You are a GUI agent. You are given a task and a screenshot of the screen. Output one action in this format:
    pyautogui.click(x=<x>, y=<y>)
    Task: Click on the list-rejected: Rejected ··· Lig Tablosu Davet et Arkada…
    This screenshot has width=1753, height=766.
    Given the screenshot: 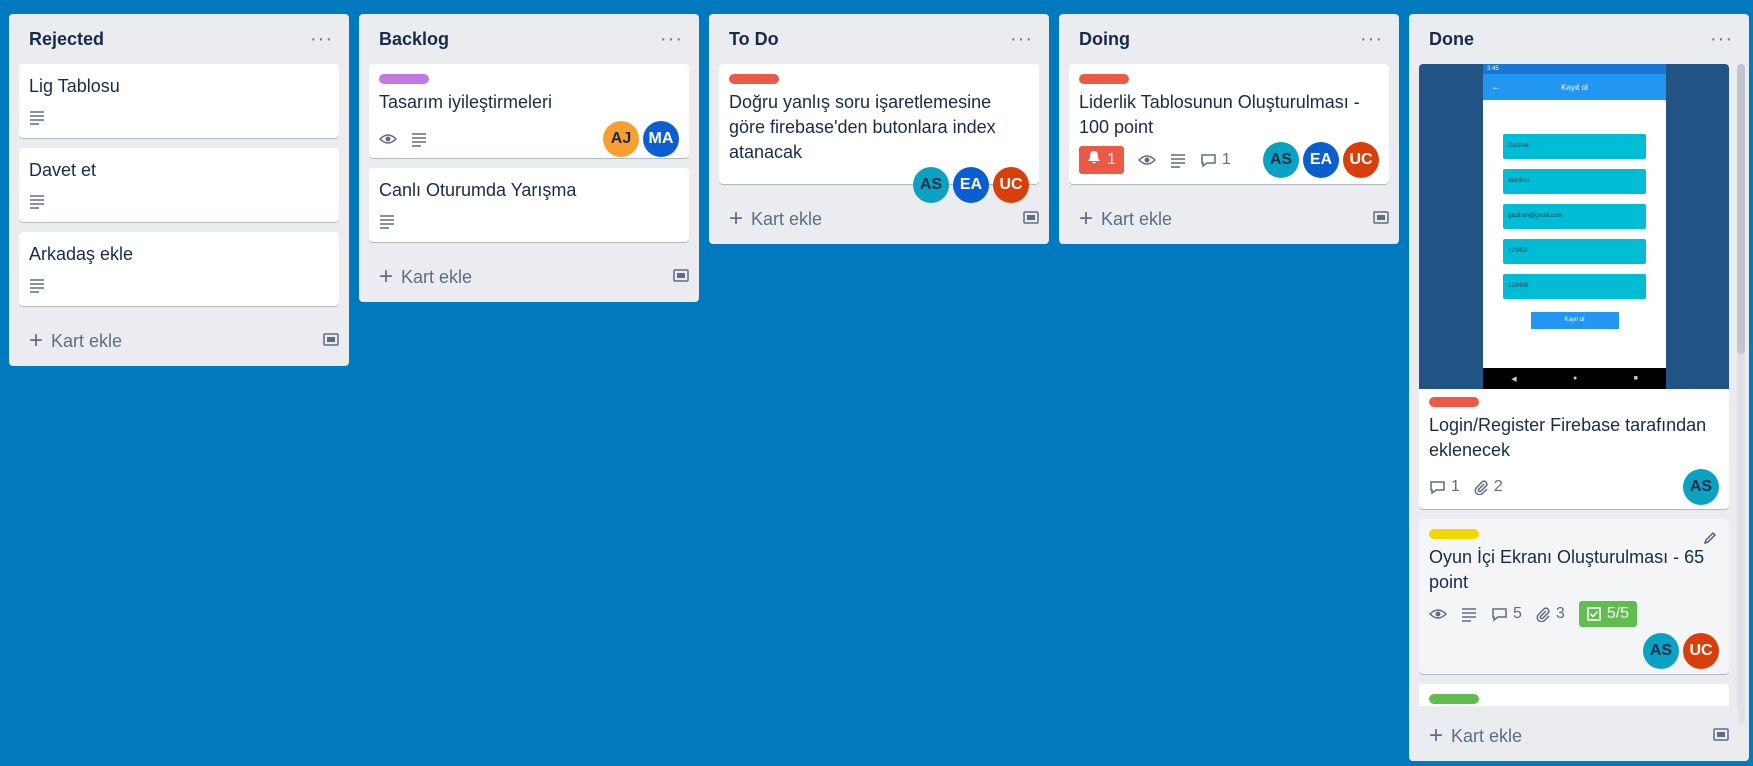 What is the action you would take?
    pyautogui.click(x=179, y=190)
    